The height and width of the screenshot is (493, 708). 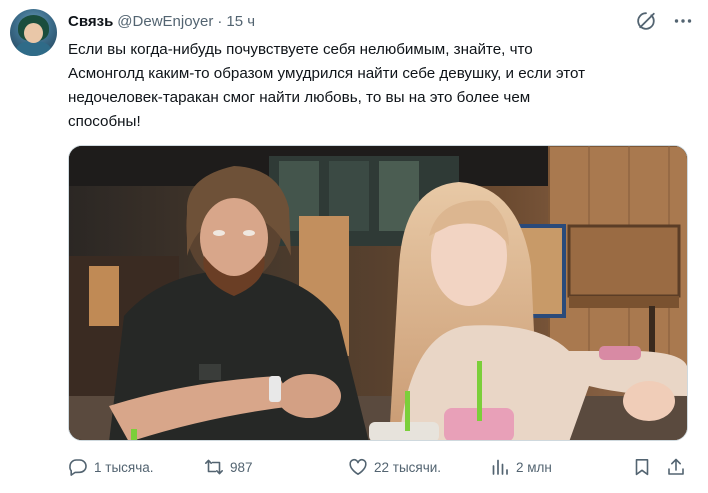 I want to click on like-count: 22 тысячи., so click(x=408, y=467).